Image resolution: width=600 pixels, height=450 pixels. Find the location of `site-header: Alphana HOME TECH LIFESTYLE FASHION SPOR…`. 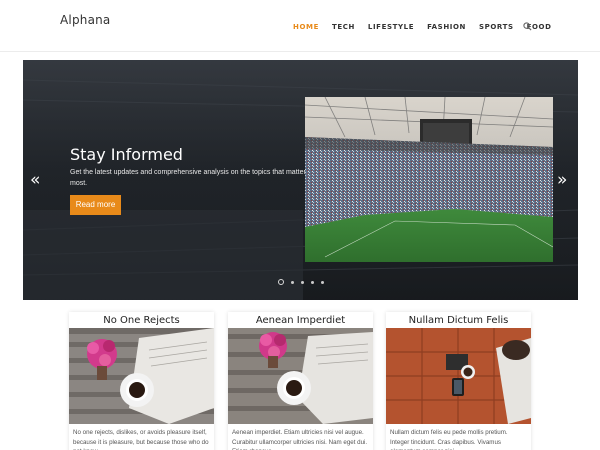

site-header: Alphana HOME TECH LIFESTYLE FASHION SPOR… is located at coordinates (300, 26).